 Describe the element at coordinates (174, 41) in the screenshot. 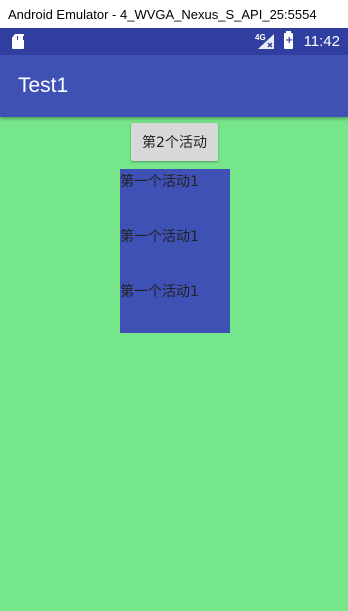

I see `status-bar: 4G + 11:42` at that location.